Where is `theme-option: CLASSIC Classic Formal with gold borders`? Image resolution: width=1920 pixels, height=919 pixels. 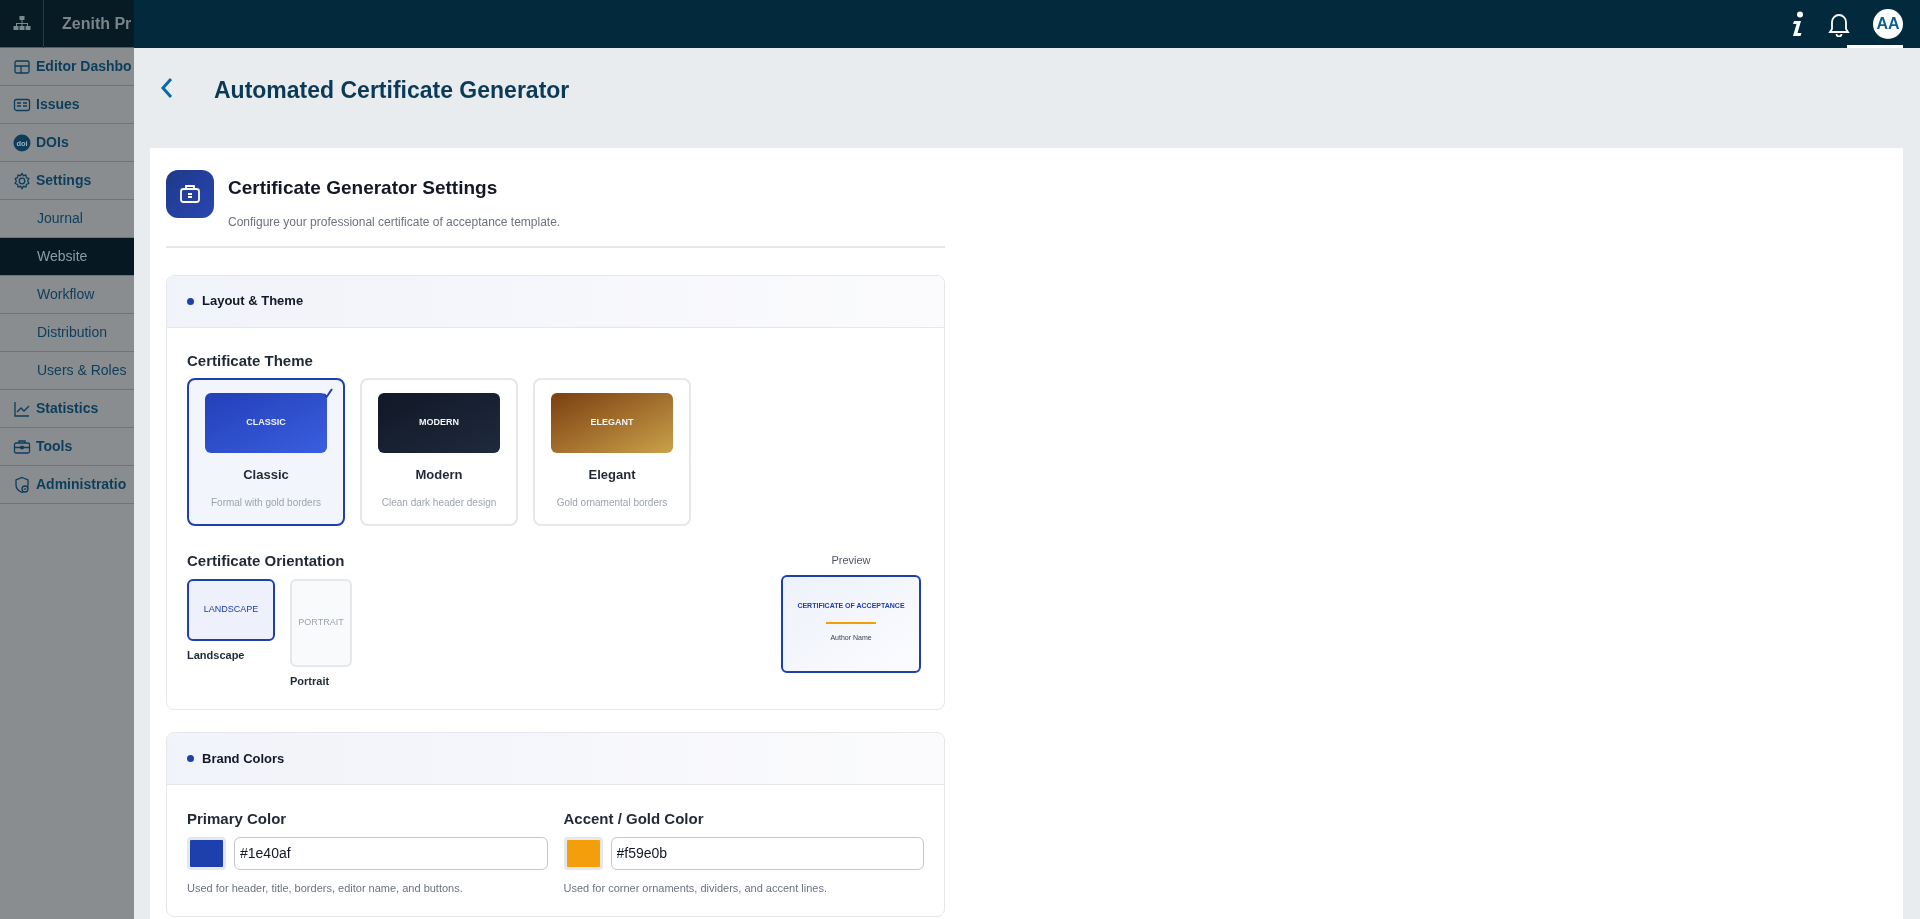 theme-option: CLASSIC Classic Formal with gold borders is located at coordinates (266, 452).